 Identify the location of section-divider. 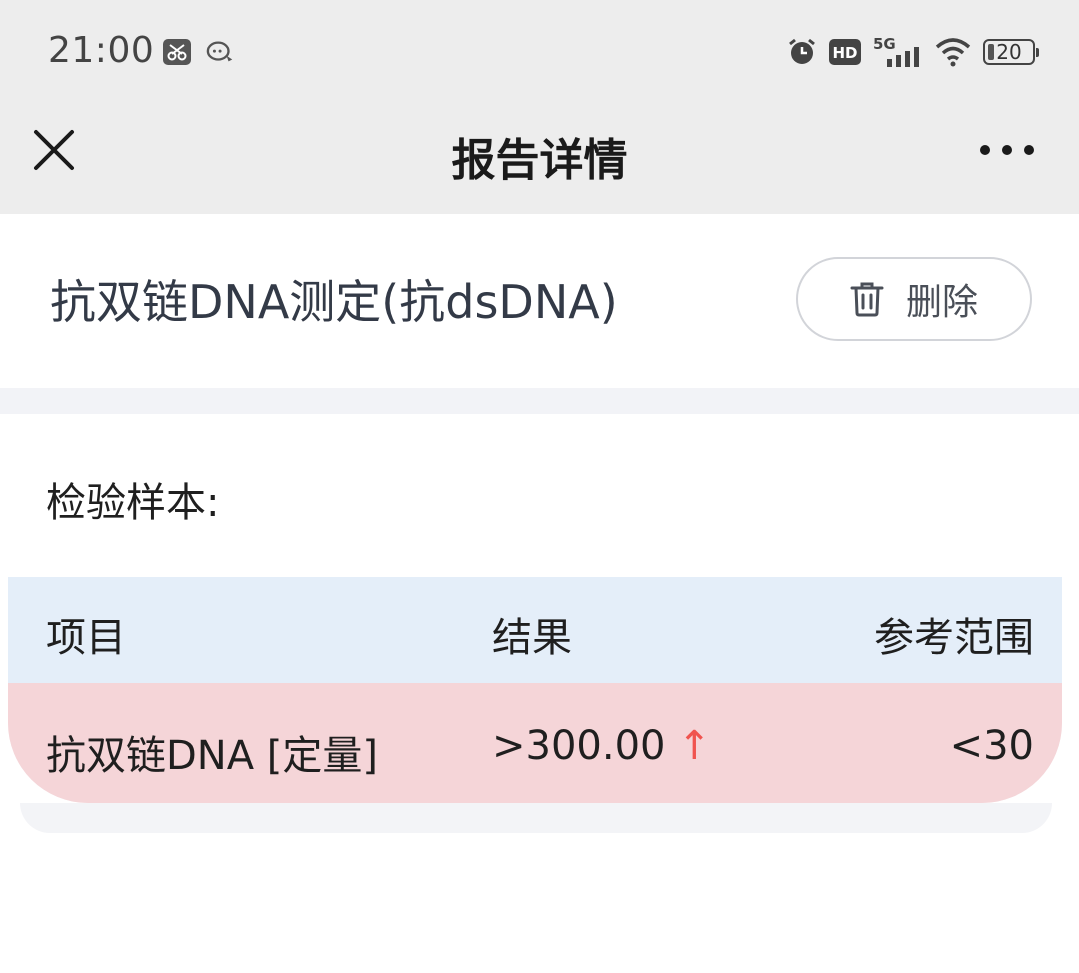
(539, 401).